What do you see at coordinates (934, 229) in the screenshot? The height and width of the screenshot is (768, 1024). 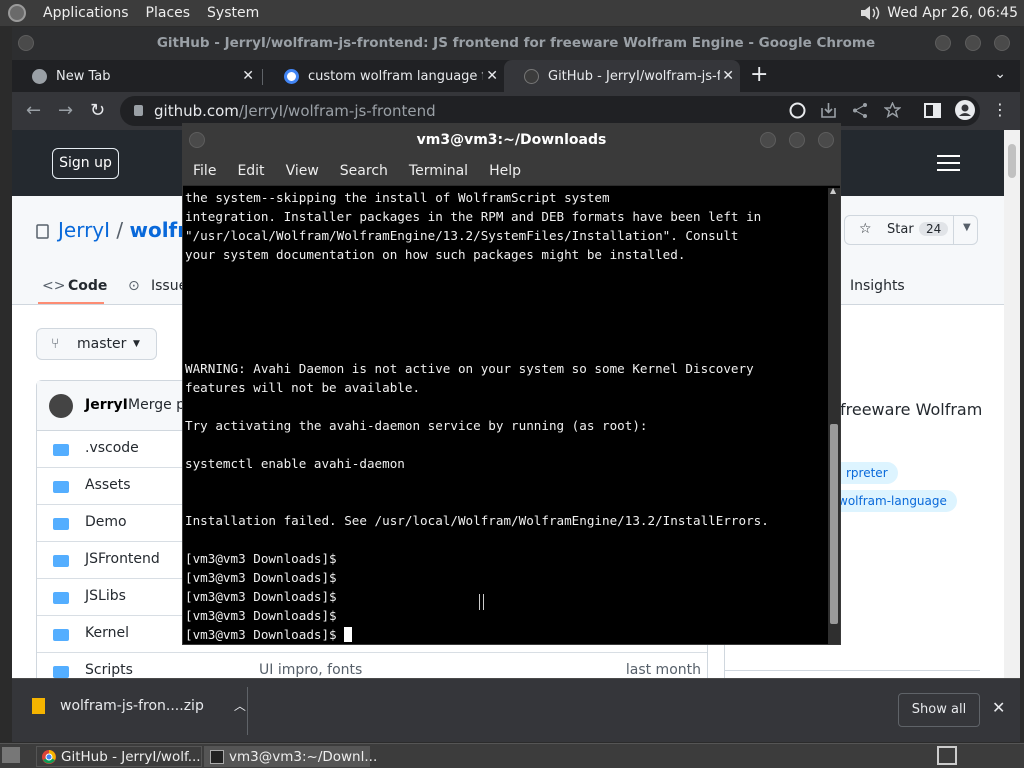 I see `star-count: 24` at bounding box center [934, 229].